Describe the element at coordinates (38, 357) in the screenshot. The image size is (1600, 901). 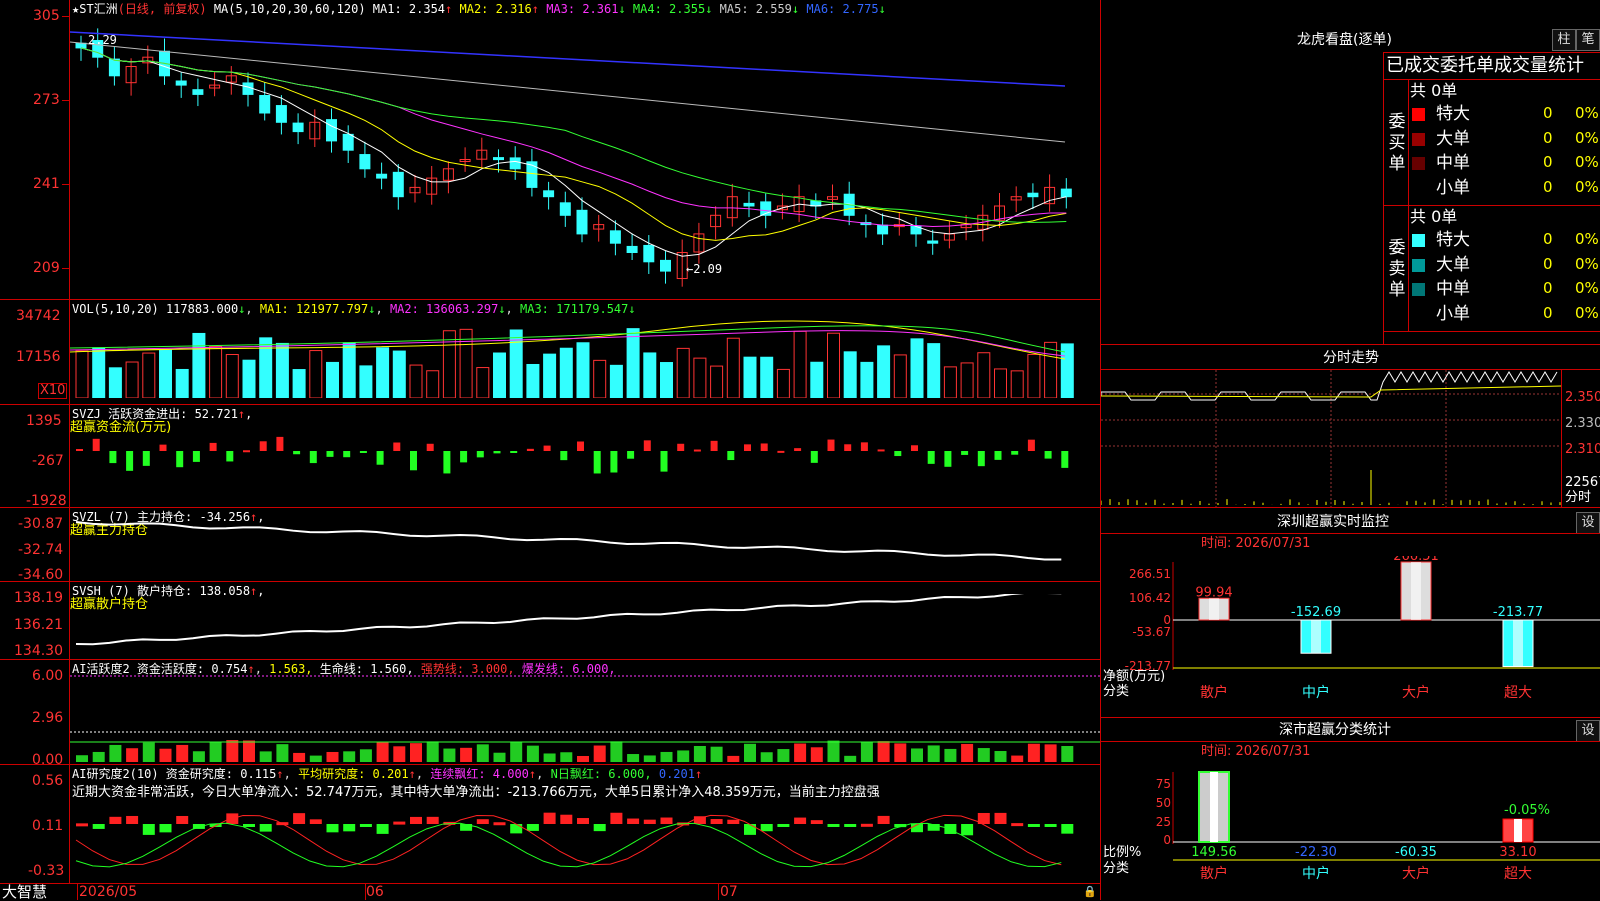
I see `vol-axis-label: 17156` at that location.